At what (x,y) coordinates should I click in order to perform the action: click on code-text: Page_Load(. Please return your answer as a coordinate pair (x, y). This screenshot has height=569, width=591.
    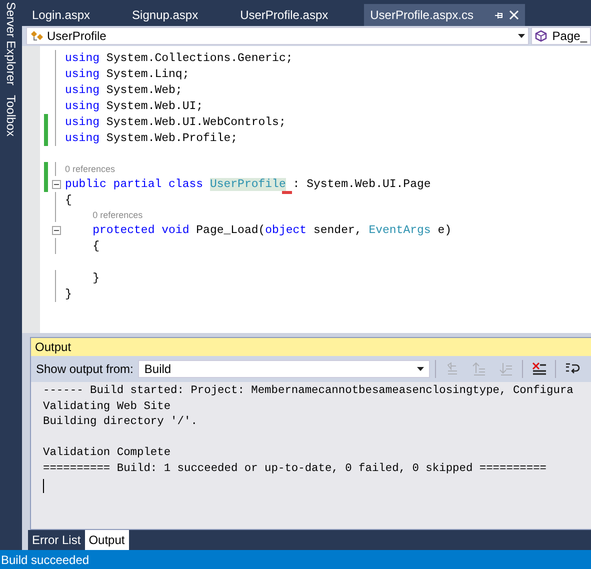
    Looking at the image, I should click on (230, 230).